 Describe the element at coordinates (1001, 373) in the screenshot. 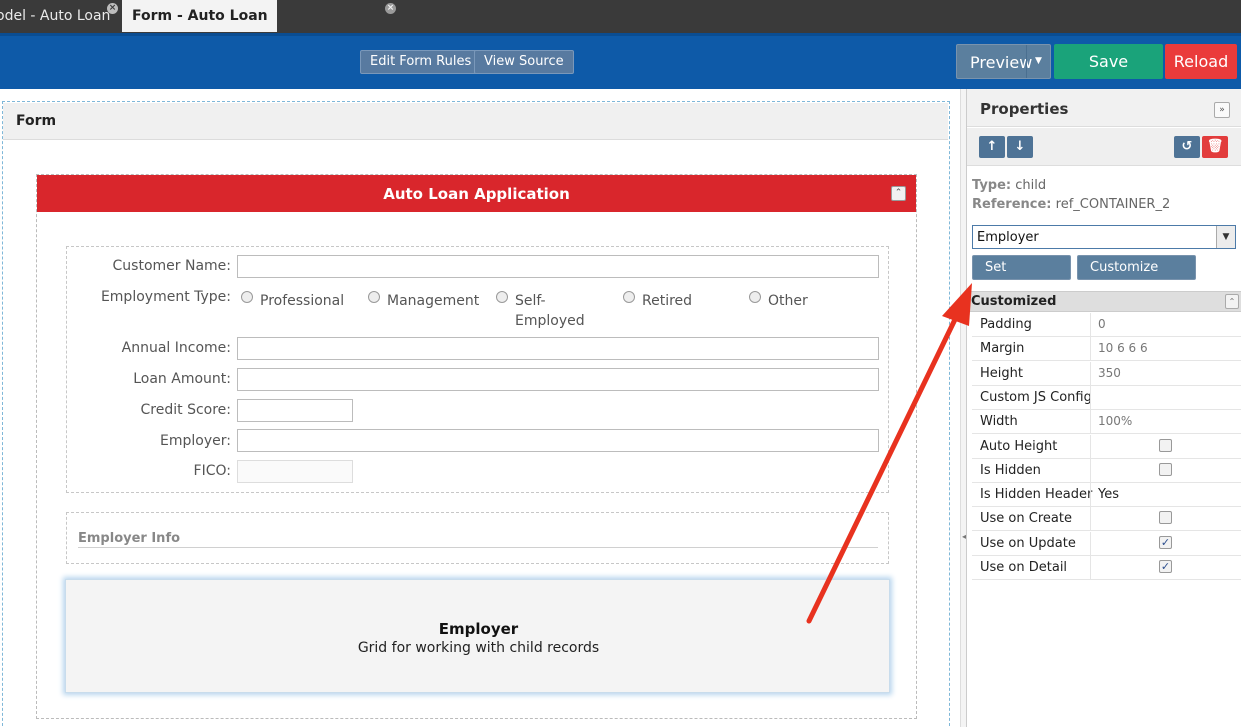

I see `property-key: Height` at that location.